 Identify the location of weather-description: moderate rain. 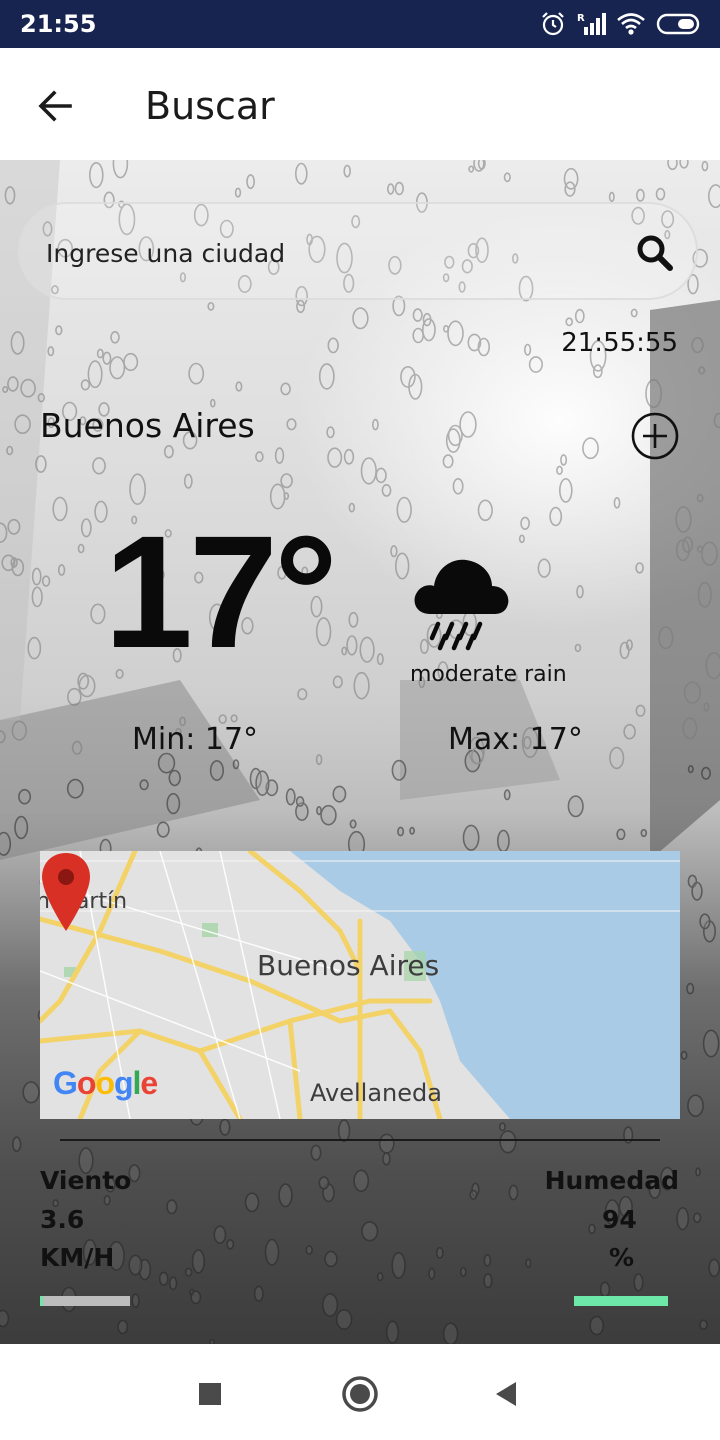
(488, 674).